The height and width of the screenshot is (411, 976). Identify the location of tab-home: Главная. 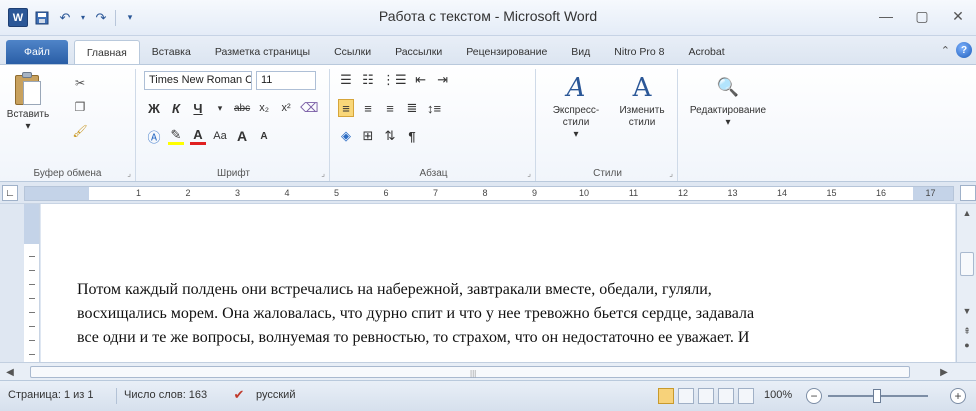
(106, 52).